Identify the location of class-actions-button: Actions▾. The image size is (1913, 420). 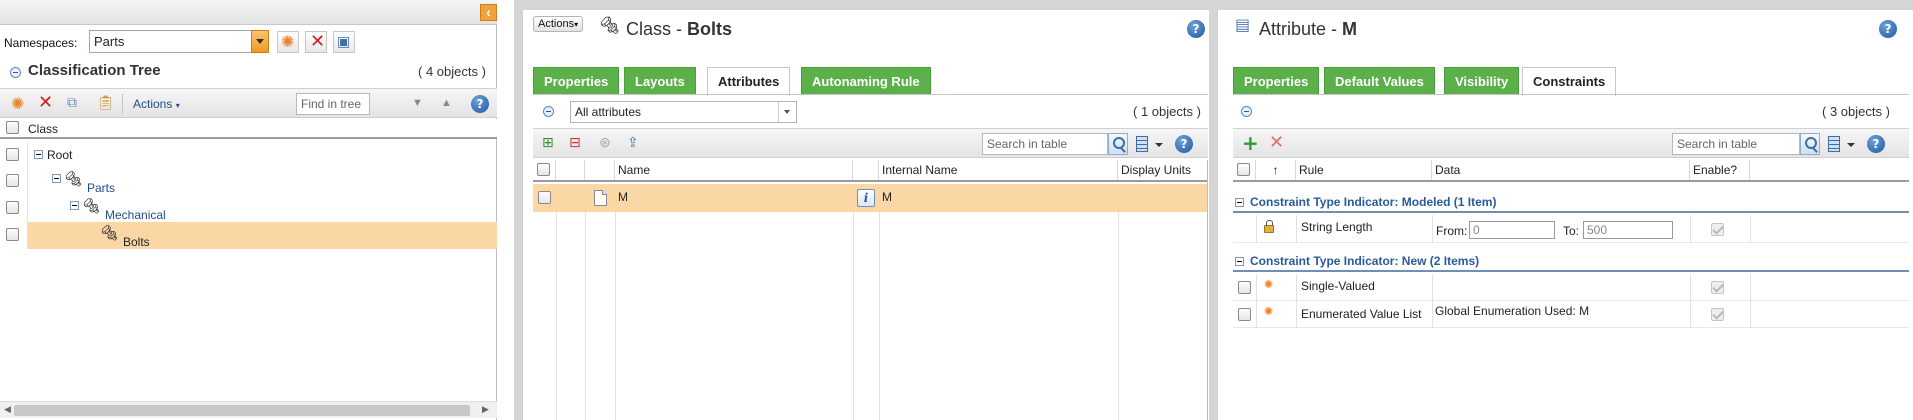
(558, 24).